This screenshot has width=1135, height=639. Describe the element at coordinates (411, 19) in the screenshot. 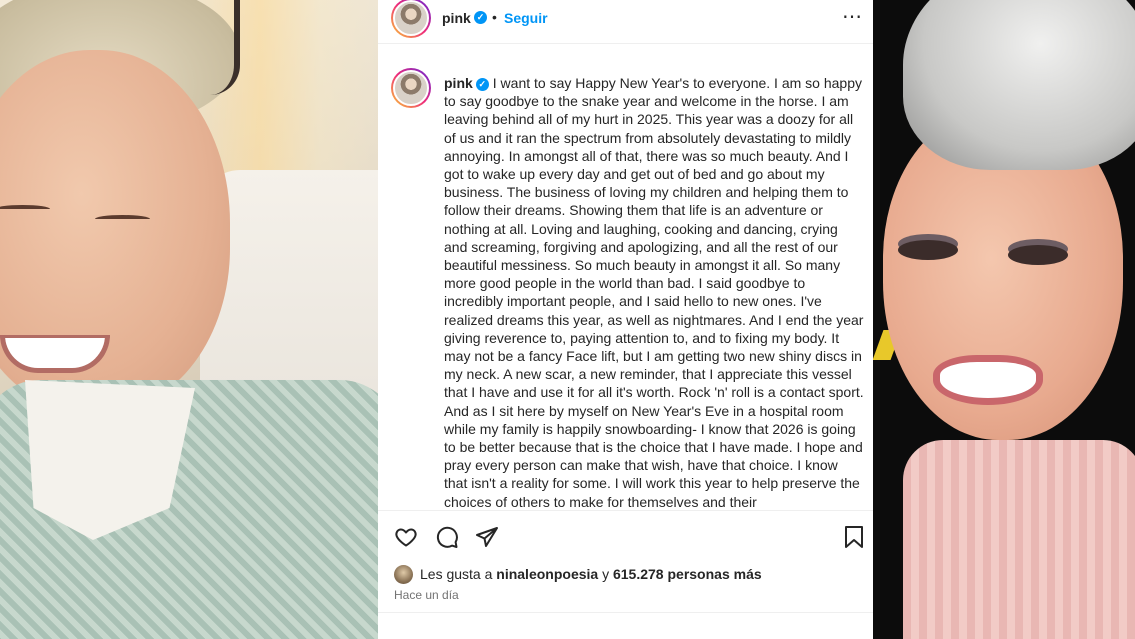

I see `profile-avatar` at that location.